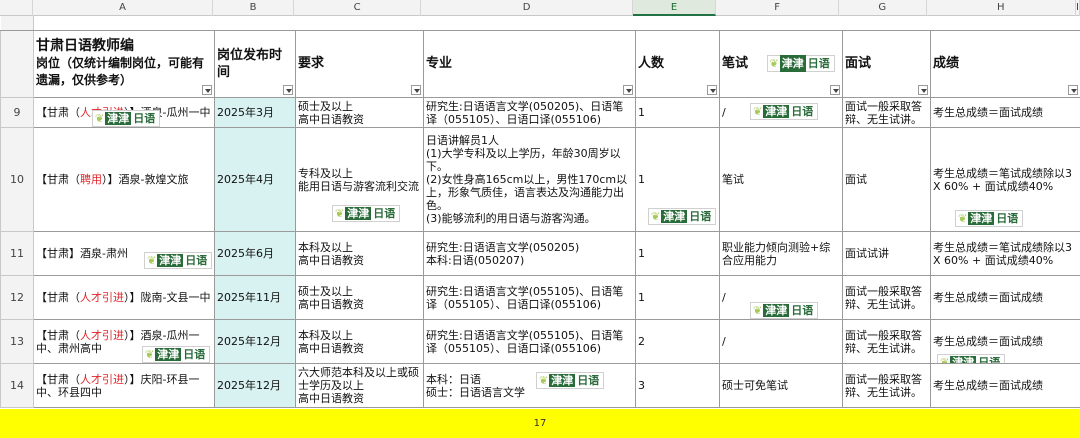  I want to click on header-subtitle: 岗位（仅统计编制岗位，可能有遗漏，仅供参考）, so click(120, 71).